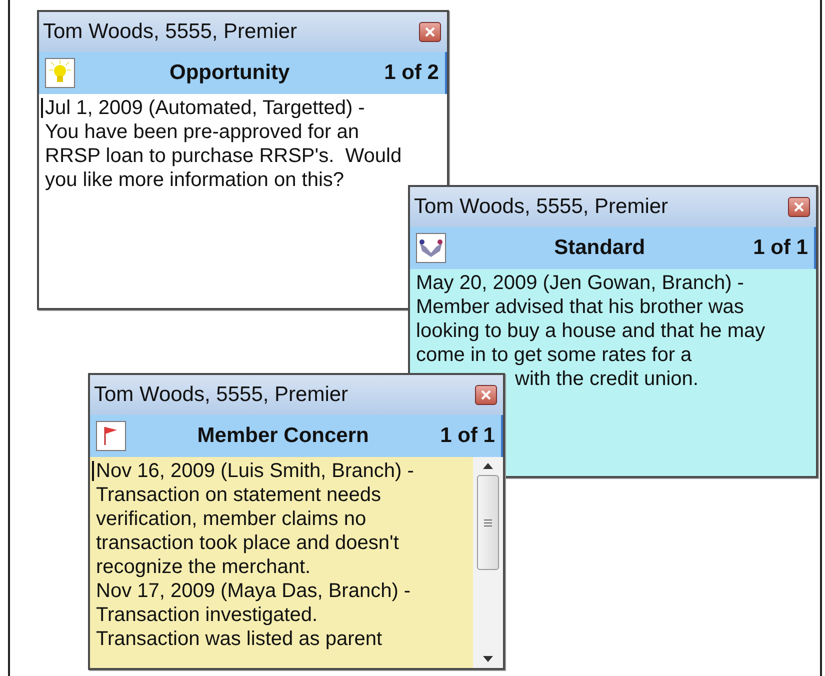  Describe the element at coordinates (591, 331) in the screenshot. I see `note-text-line: looking to buy a house and that he may` at that location.